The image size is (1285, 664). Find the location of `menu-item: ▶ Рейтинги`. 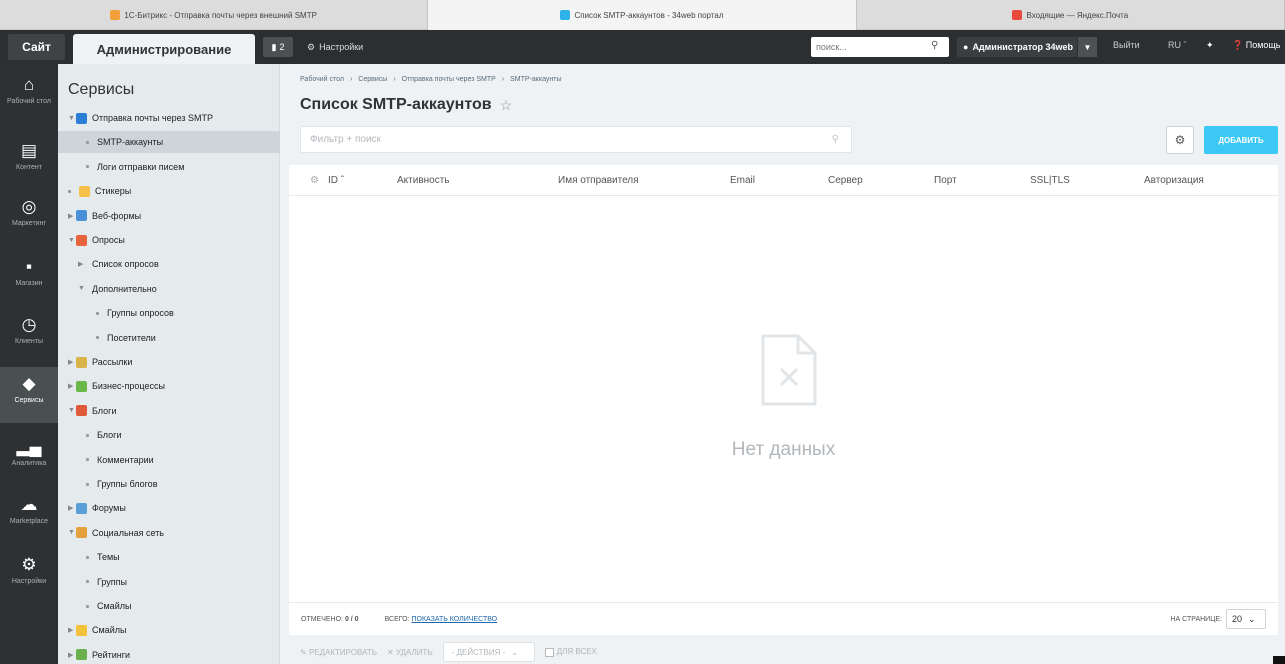

menu-item: ▶ Рейтинги is located at coordinates (169, 654).